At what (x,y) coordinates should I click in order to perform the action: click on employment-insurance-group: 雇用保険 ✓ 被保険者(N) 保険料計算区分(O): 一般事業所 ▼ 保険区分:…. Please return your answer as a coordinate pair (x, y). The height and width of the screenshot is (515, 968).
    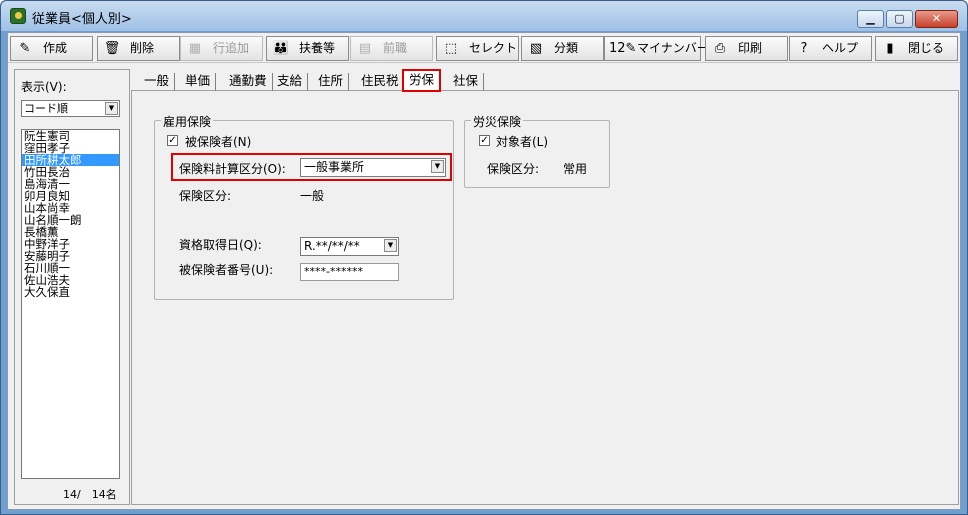
    Looking at the image, I should click on (304, 206).